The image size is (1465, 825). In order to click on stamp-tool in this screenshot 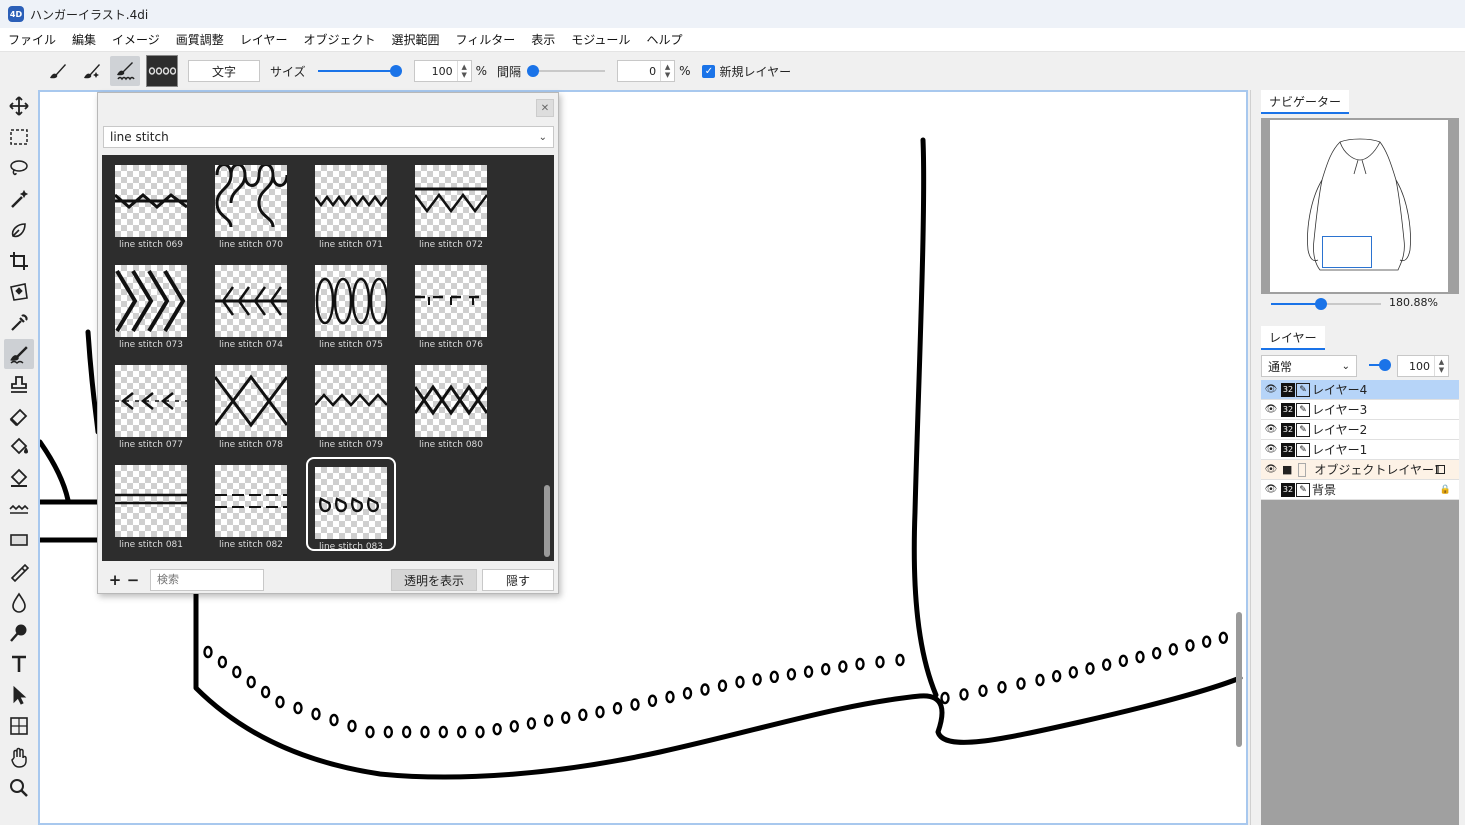, I will do `click(19, 385)`.